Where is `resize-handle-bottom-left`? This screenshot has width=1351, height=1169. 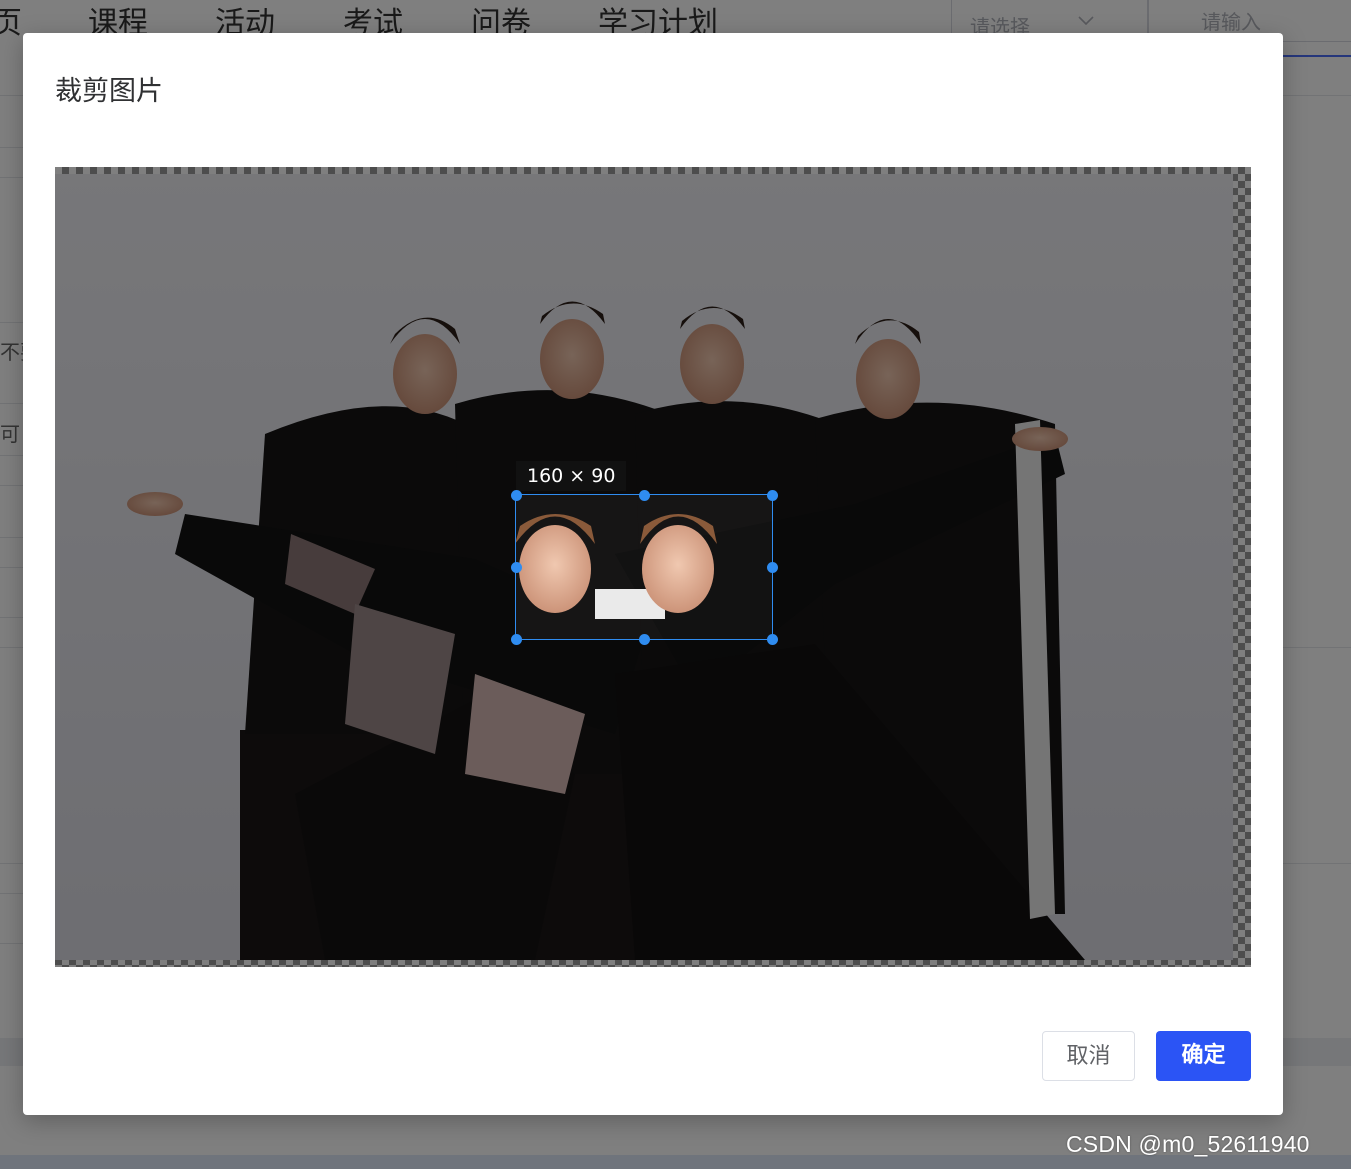 resize-handle-bottom-left is located at coordinates (516, 639).